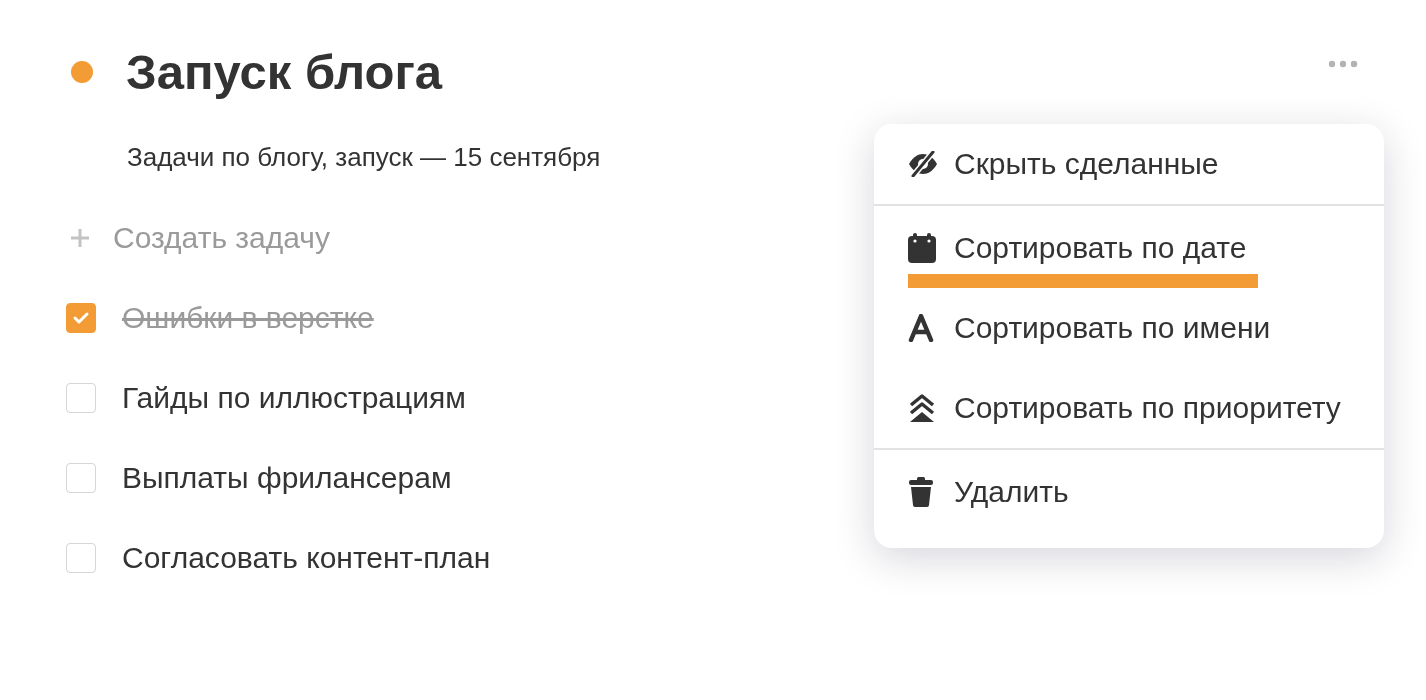 Image resolution: width=1426 pixels, height=700 pixels. Describe the element at coordinates (1343, 64) in the screenshot. I see `more-icon` at that location.